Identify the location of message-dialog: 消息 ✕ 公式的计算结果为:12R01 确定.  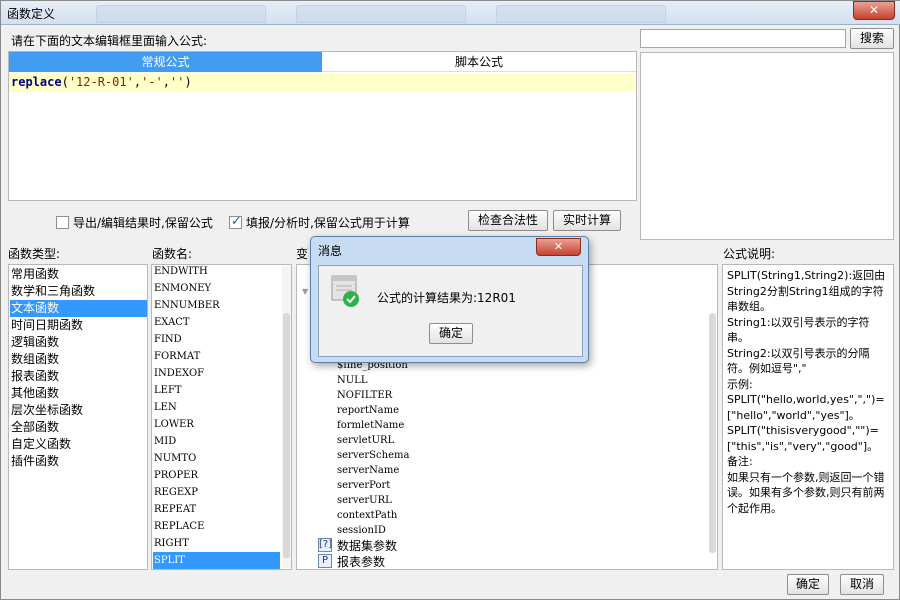
(449, 299).